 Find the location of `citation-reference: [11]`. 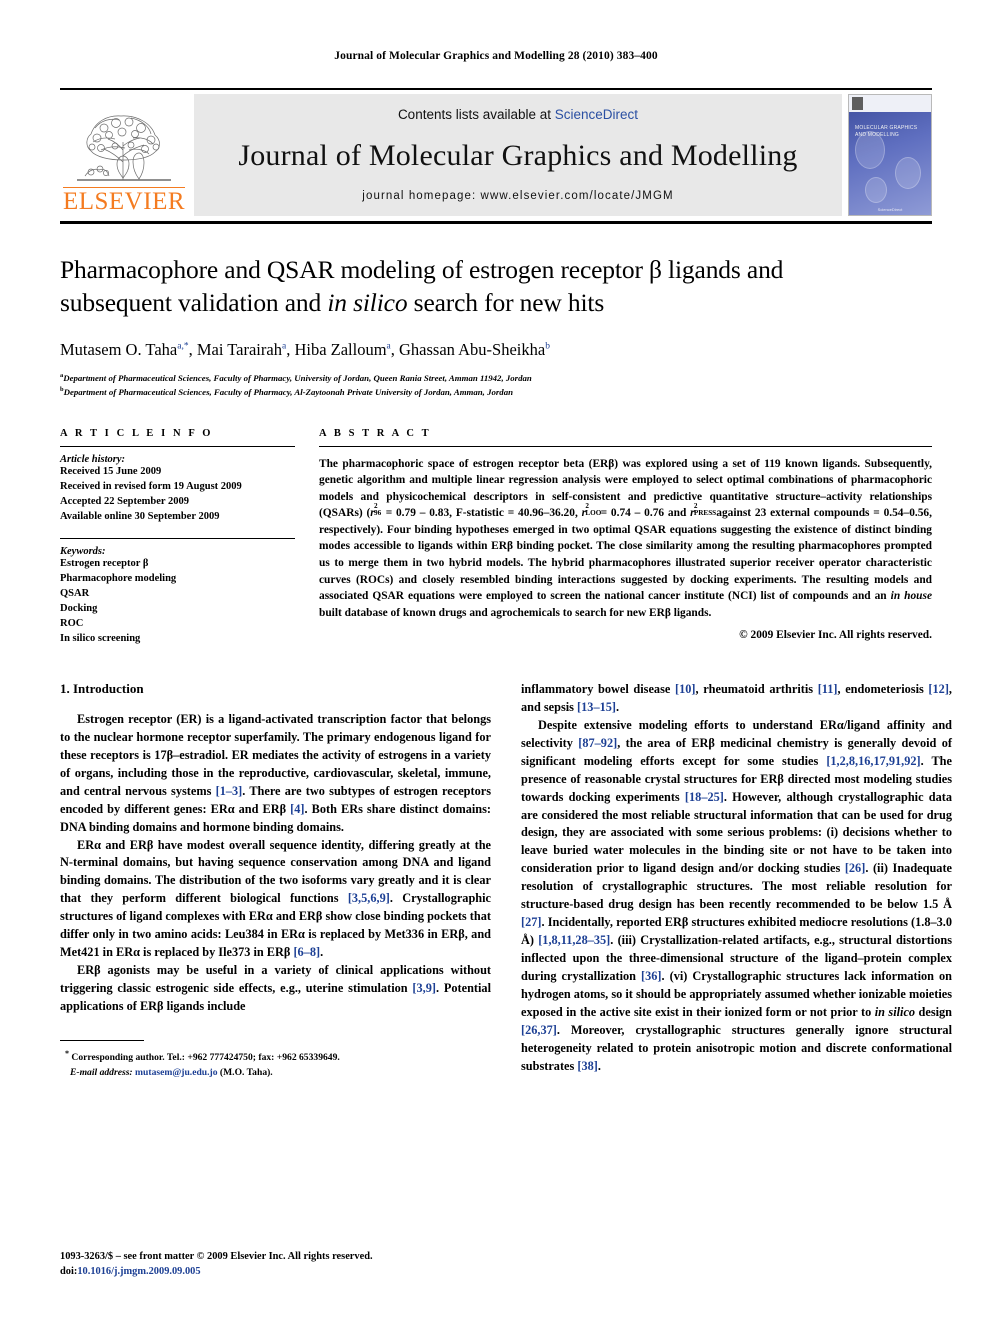

citation-reference: [11] is located at coordinates (828, 689).